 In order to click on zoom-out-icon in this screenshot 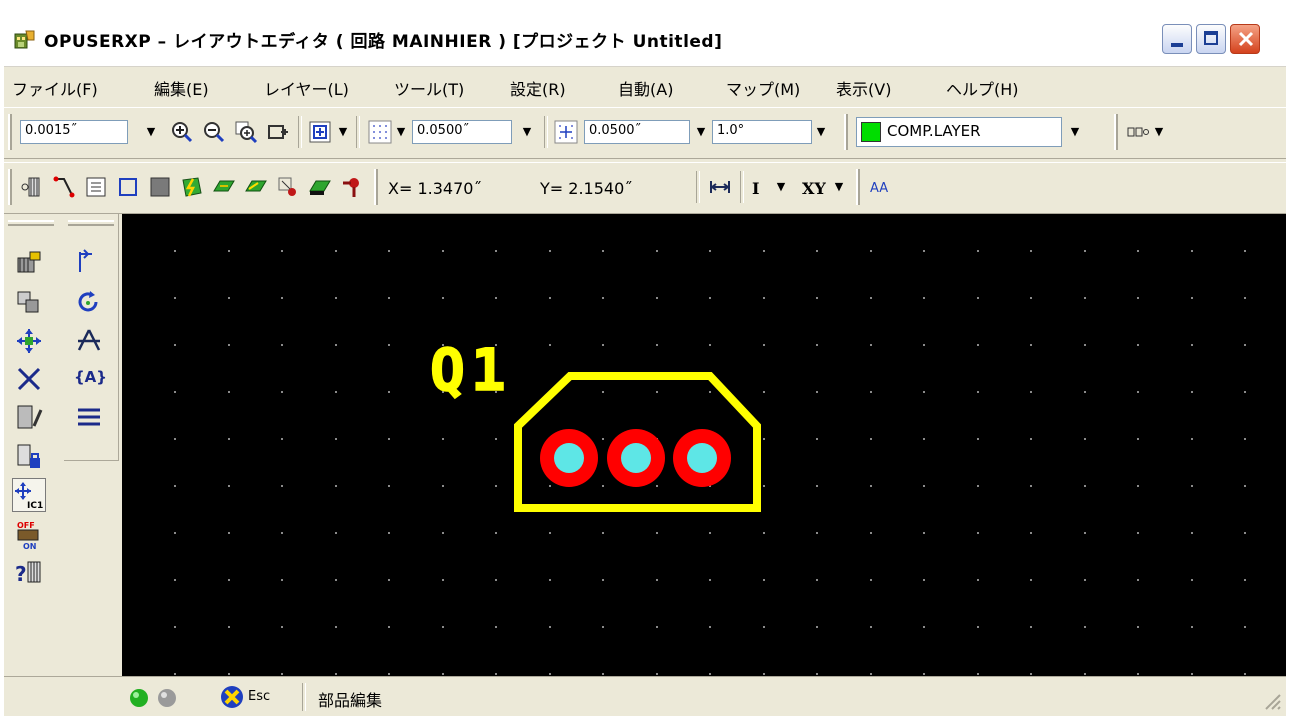, I will do `click(214, 132)`.